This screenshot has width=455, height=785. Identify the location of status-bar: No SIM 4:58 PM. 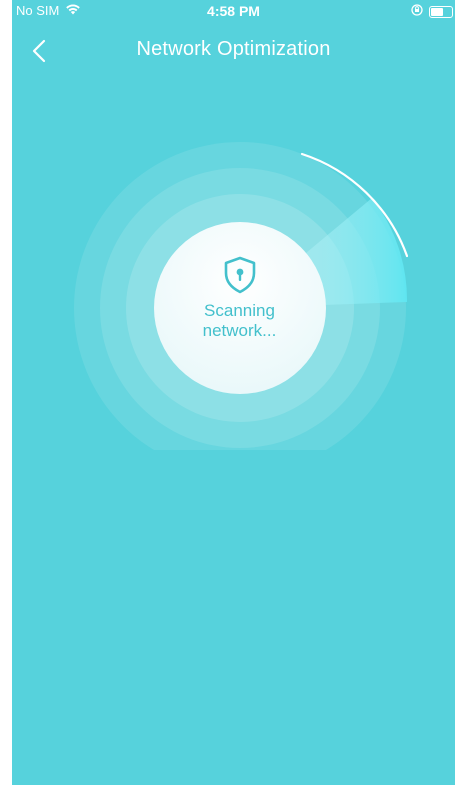
(233, 10).